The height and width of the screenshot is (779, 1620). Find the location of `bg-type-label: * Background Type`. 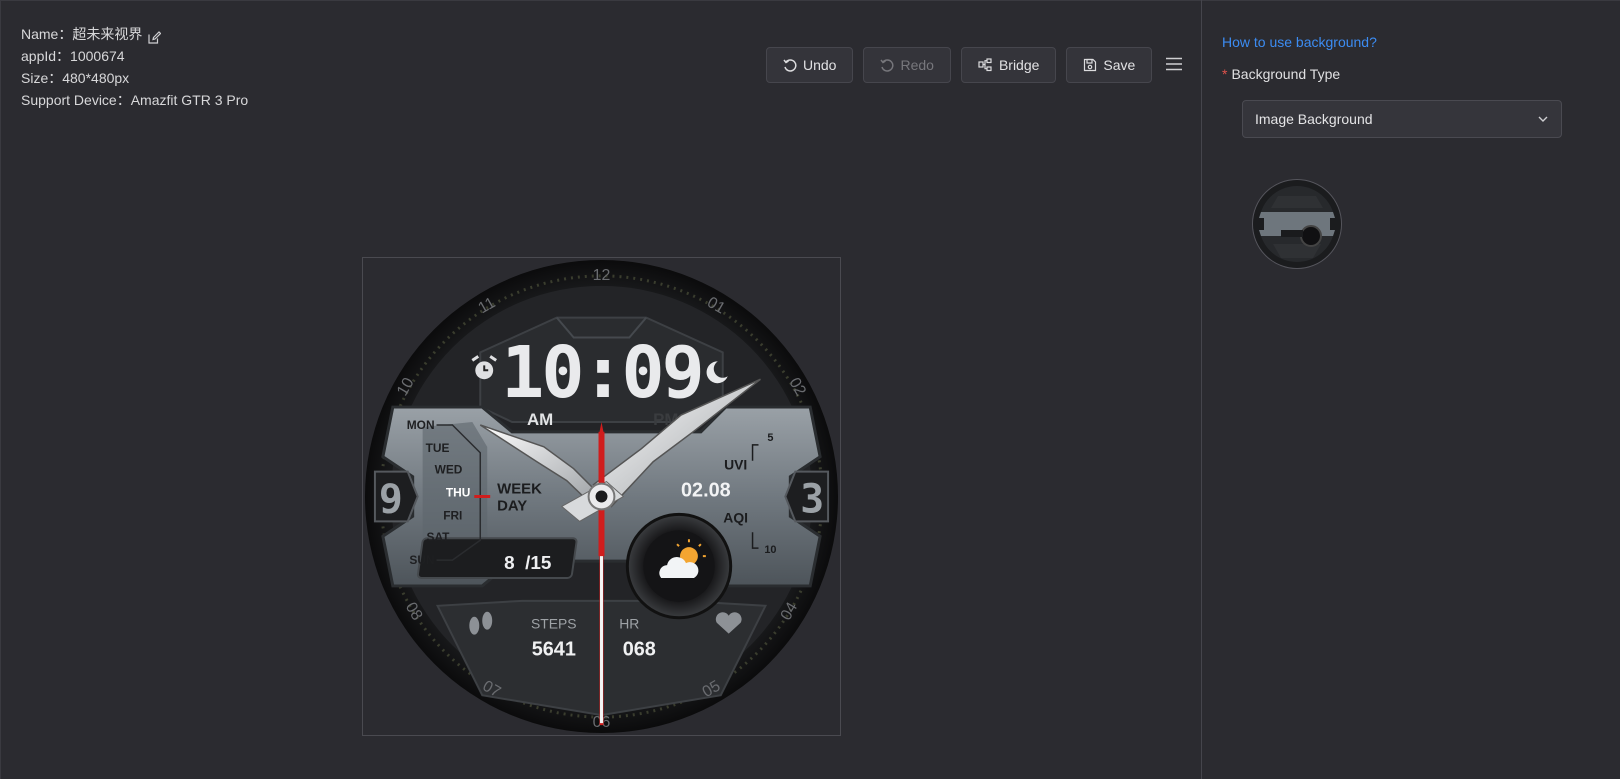

bg-type-label: * Background Type is located at coordinates (1281, 74).